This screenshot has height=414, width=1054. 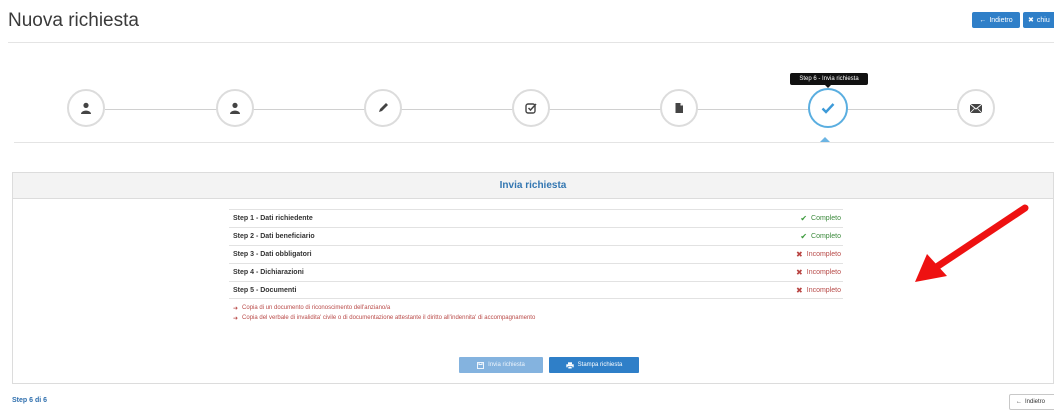 What do you see at coordinates (600, 365) in the screenshot?
I see `print-request-label: Stampa richiesta` at bounding box center [600, 365].